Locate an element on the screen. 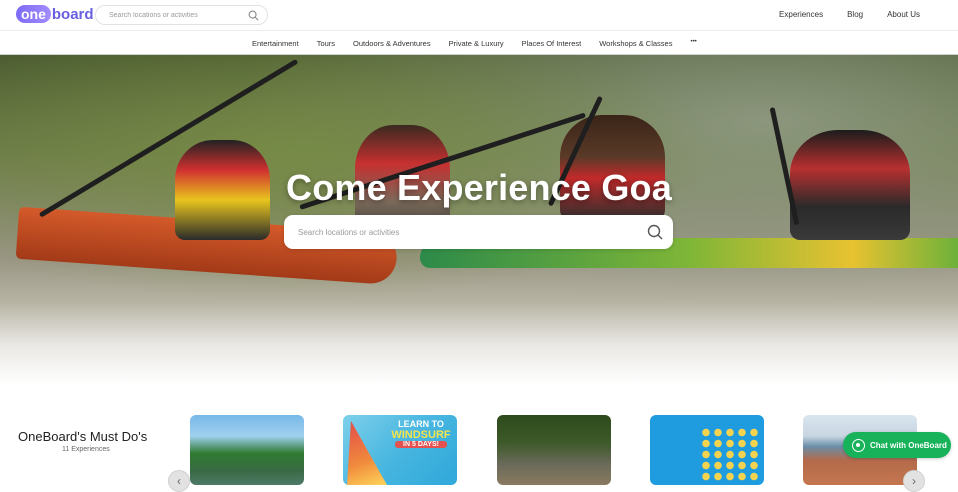 The height and width of the screenshot is (492, 958). header-search-input is located at coordinates (178, 15).